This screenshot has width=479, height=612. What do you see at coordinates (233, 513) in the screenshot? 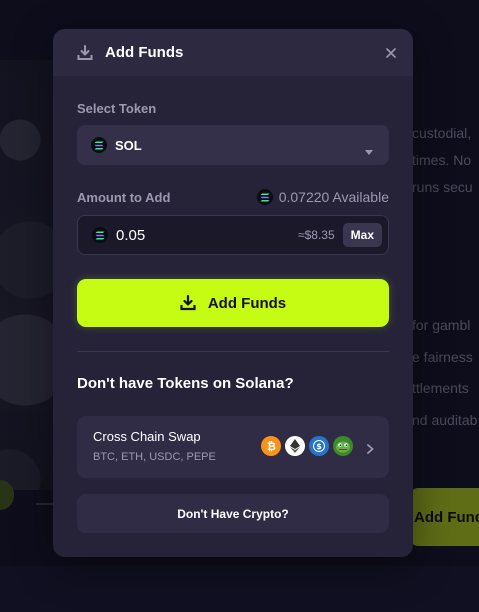
I see `no-crypto-button: Don't Have Crypto?` at bounding box center [233, 513].